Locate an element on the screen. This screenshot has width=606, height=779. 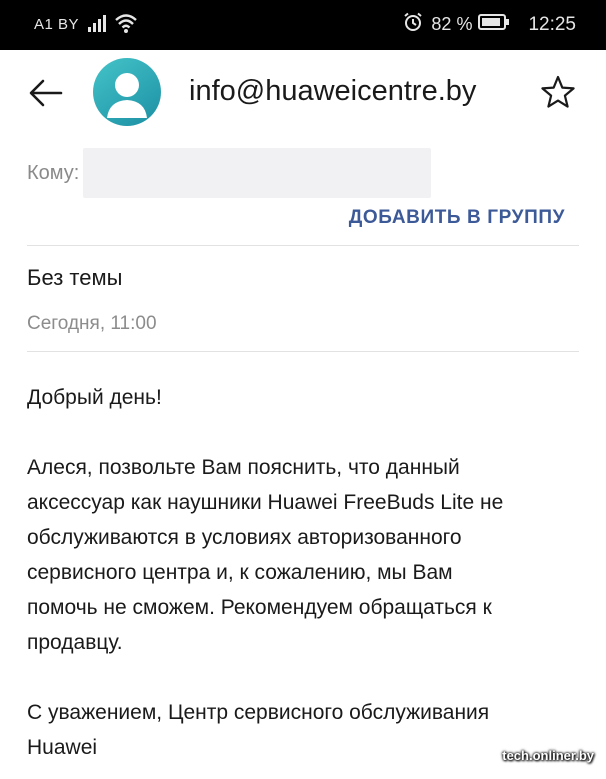
star-icon is located at coordinates (558, 94).